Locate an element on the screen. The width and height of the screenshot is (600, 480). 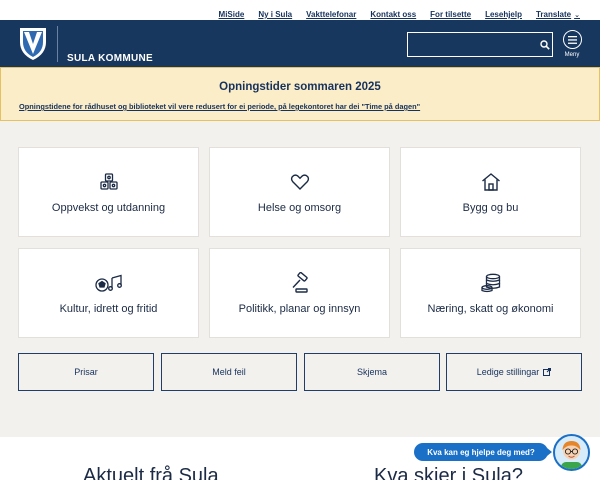
top-link-for-tilsette: For tilsette is located at coordinates (450, 14).